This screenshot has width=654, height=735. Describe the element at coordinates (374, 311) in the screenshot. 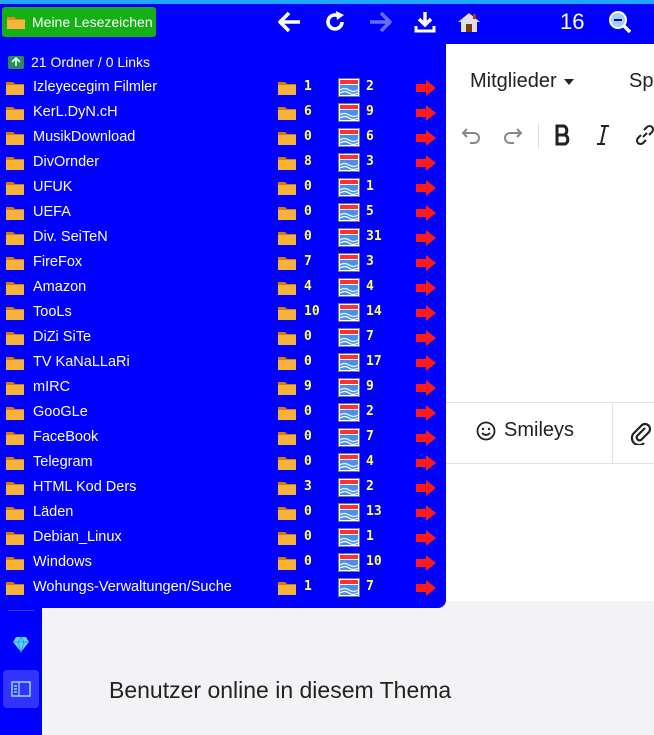

I see `link-count: 14` at that location.